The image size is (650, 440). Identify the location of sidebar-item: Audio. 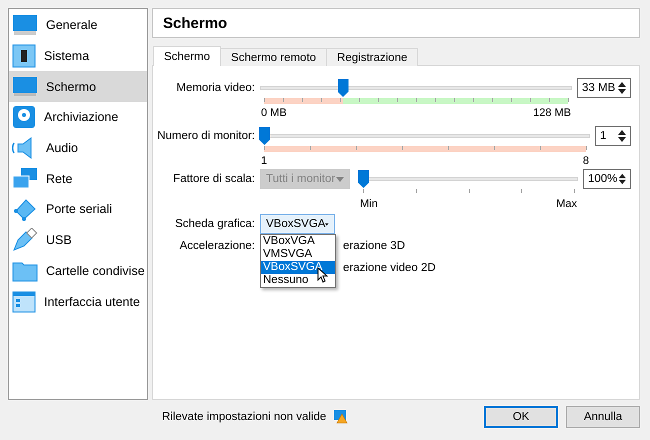
(78, 148).